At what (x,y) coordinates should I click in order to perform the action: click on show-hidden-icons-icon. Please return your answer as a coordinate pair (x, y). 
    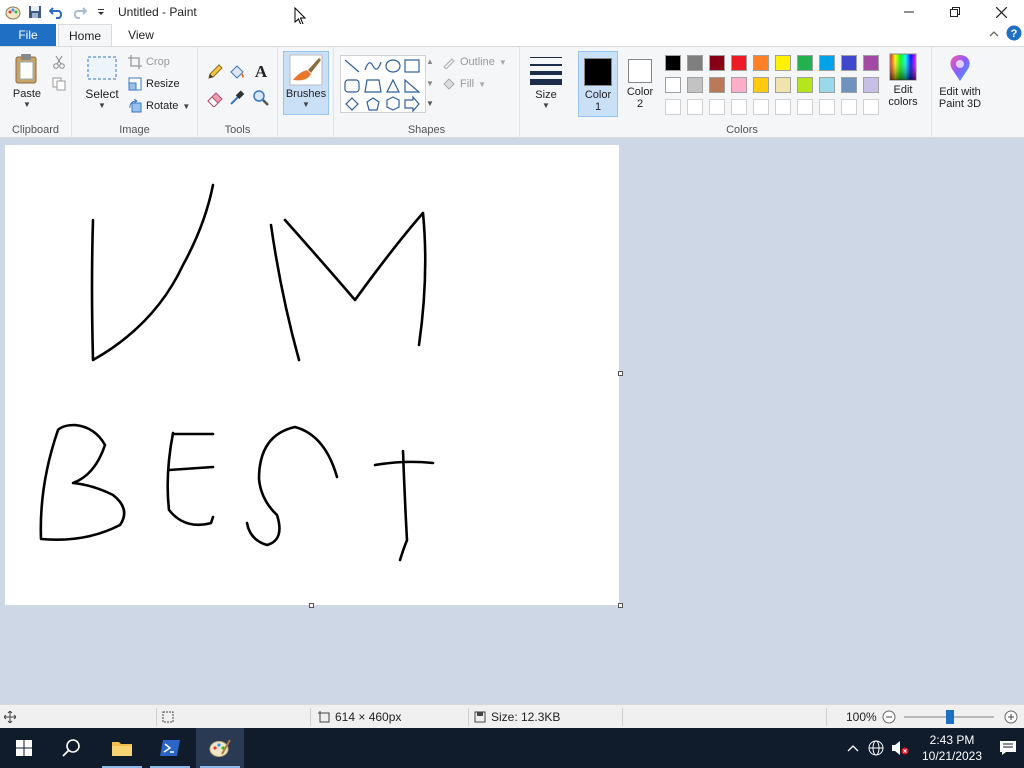
    Looking at the image, I should click on (853, 748).